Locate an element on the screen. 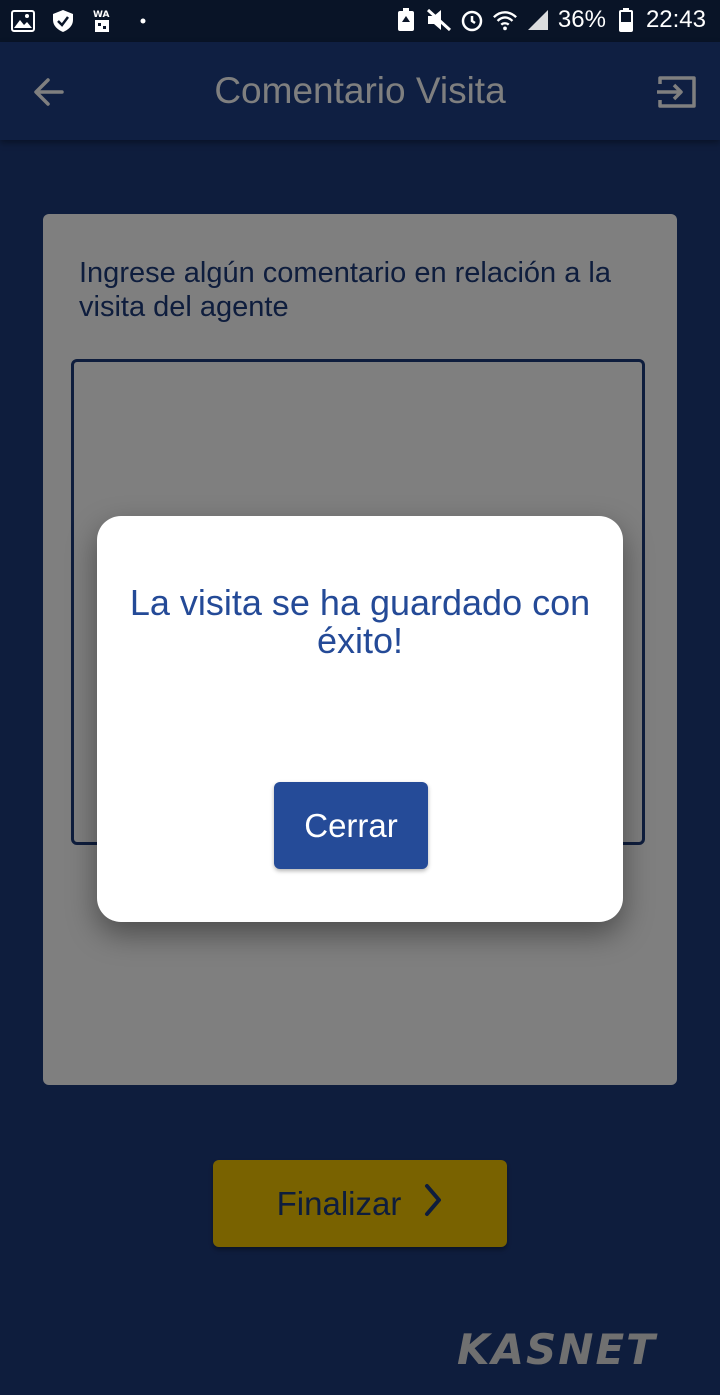 The width and height of the screenshot is (720, 1395). status-time: 22:43 is located at coordinates (675, 19).